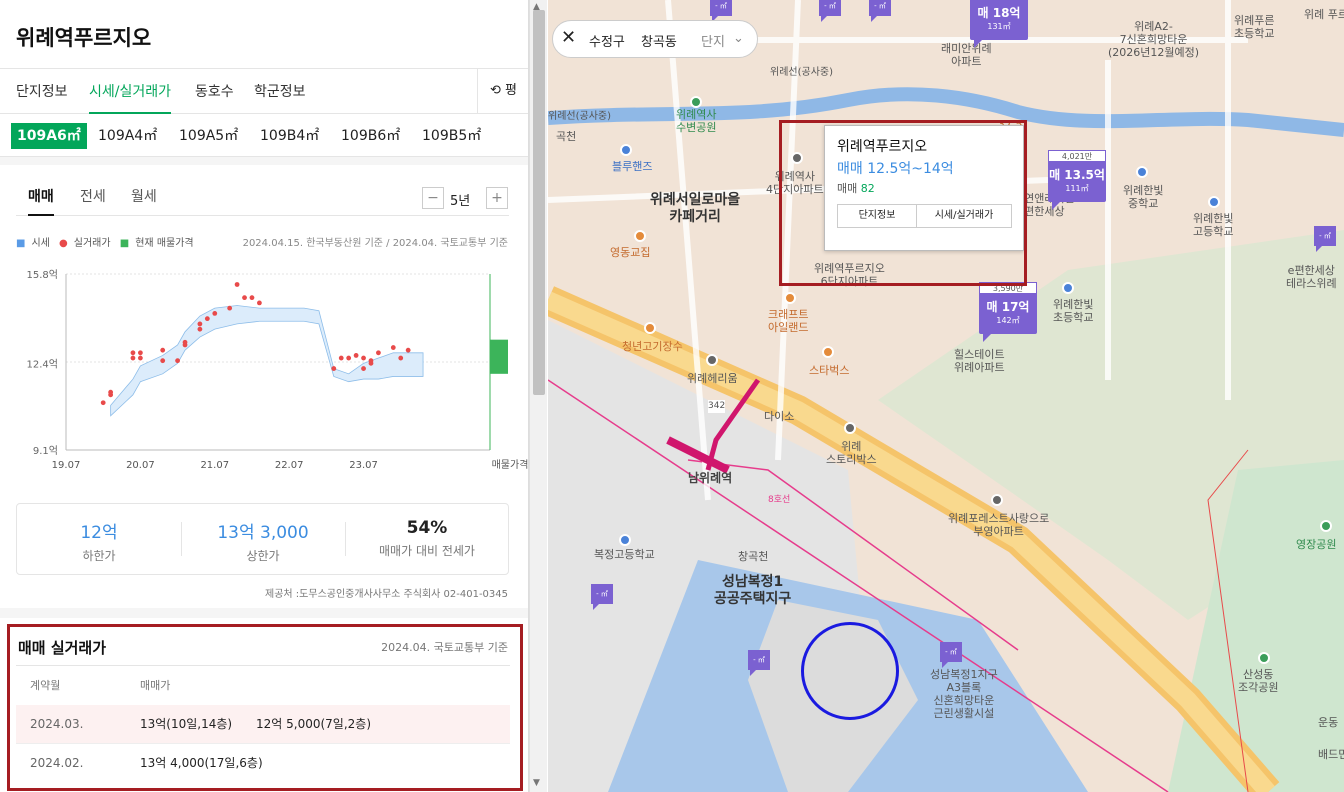 The height and width of the screenshot is (792, 1344). I want to click on breadcrumb-district: 수정구, so click(607, 40).